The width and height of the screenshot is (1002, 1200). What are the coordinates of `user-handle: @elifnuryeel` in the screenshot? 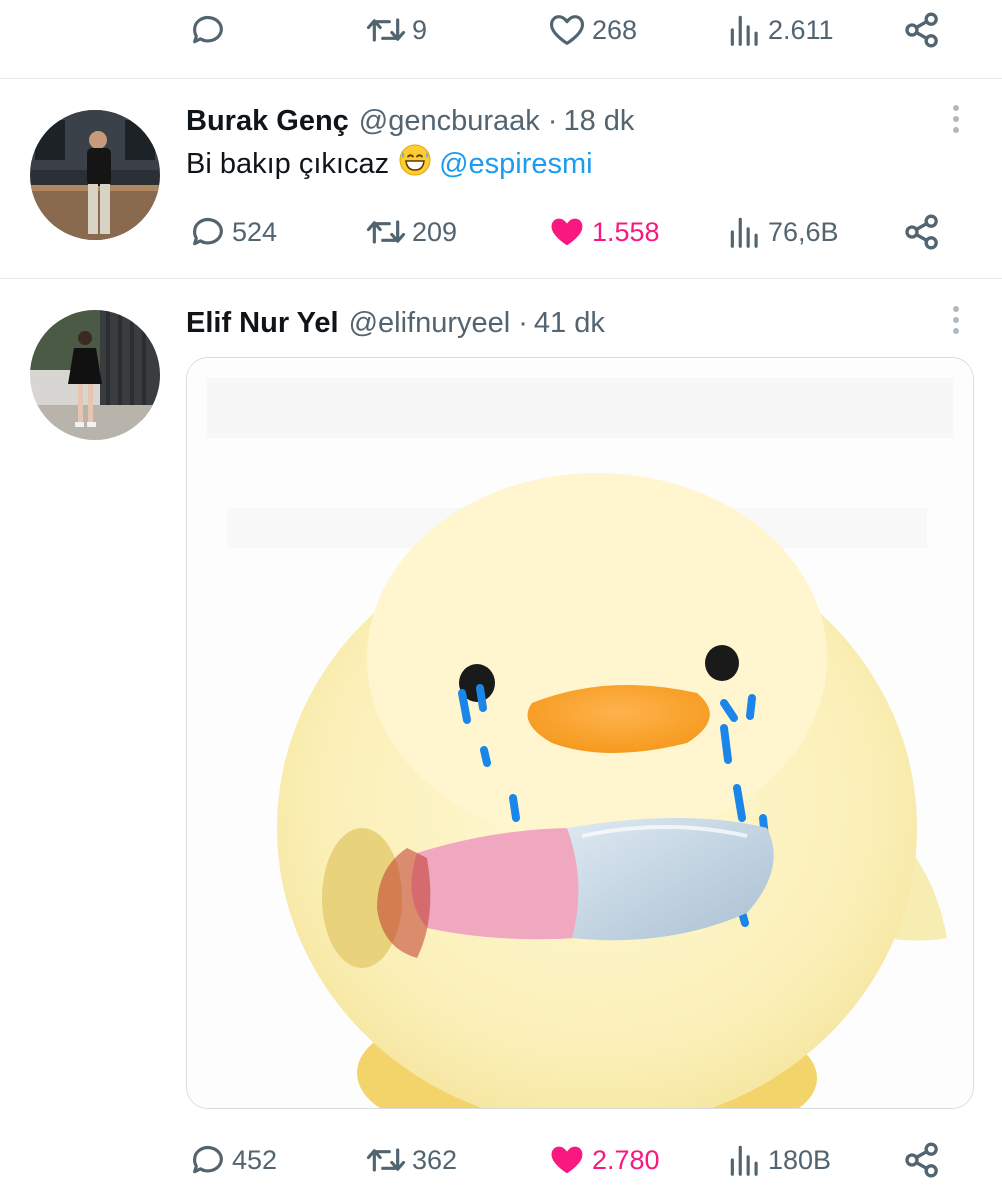 It's located at (430, 323).